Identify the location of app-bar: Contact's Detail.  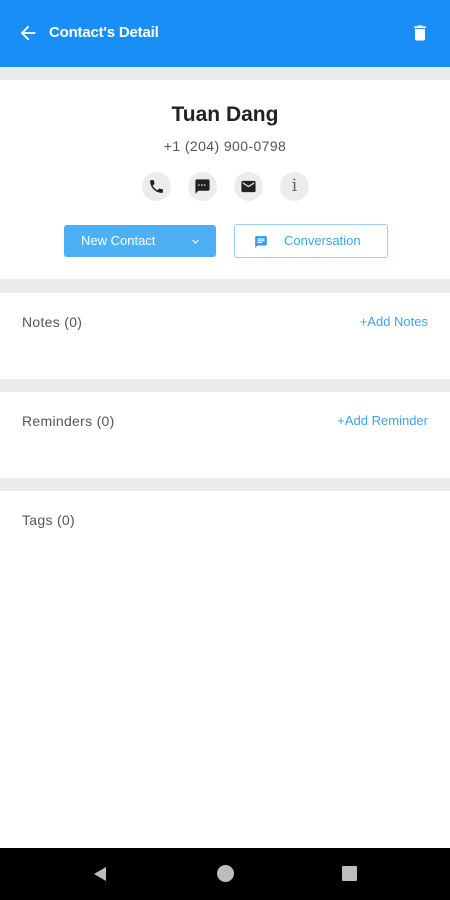
(225, 33).